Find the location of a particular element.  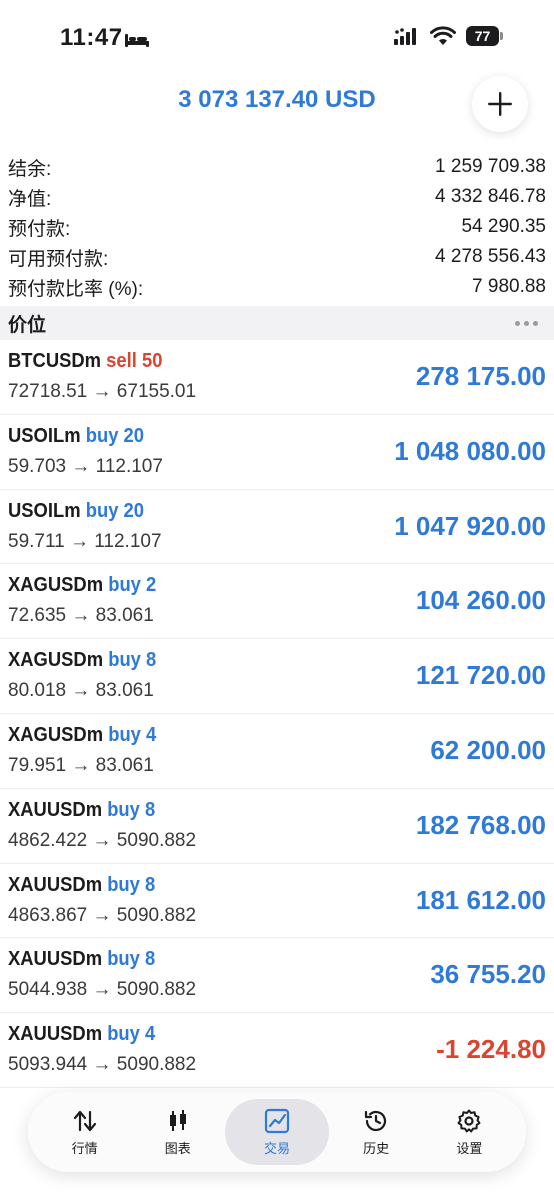

position-profit: -1 224.80 is located at coordinates (491, 1049).